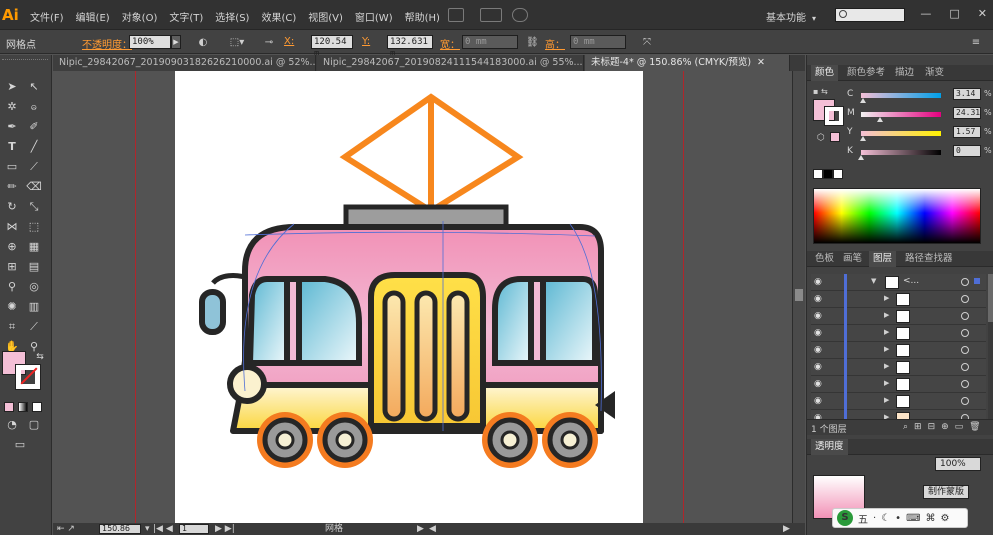 The width and height of the screenshot is (993, 535). I want to click on scrollbar-thumb, so click(799, 295).